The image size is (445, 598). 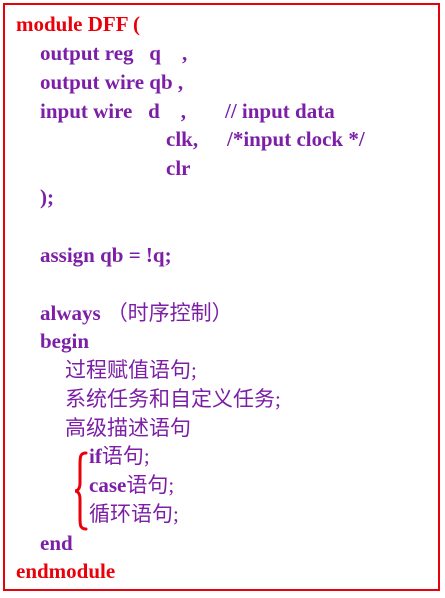 I want to click on line-endmodule: endmodule, so click(x=66, y=571).